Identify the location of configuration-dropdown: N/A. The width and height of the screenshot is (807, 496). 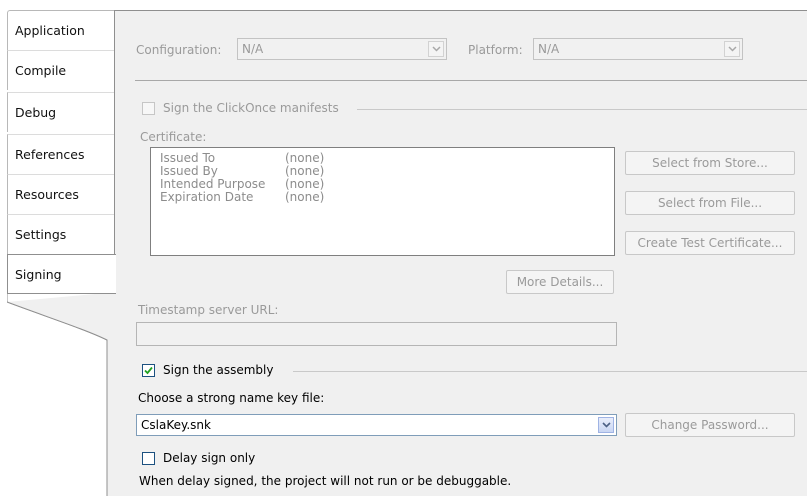
(342, 49).